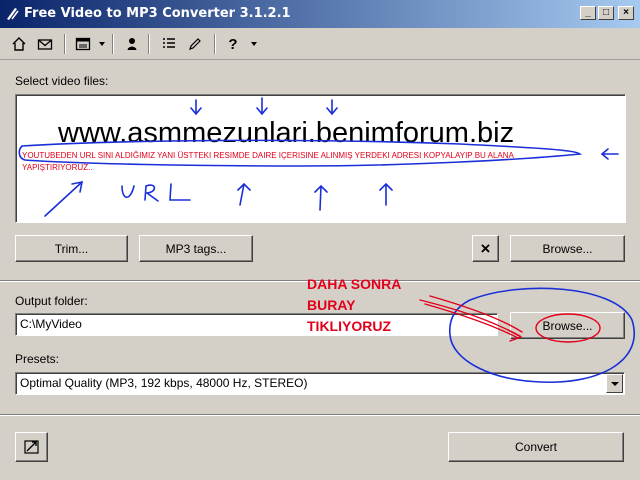  What do you see at coordinates (485, 248) in the screenshot?
I see `clear-button: ×` at bounding box center [485, 248].